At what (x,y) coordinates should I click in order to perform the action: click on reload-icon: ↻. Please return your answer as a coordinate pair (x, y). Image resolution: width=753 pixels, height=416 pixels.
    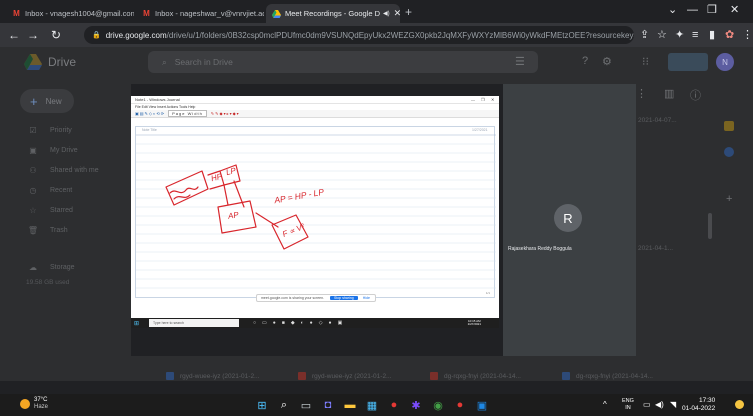
    Looking at the image, I should click on (56, 35).